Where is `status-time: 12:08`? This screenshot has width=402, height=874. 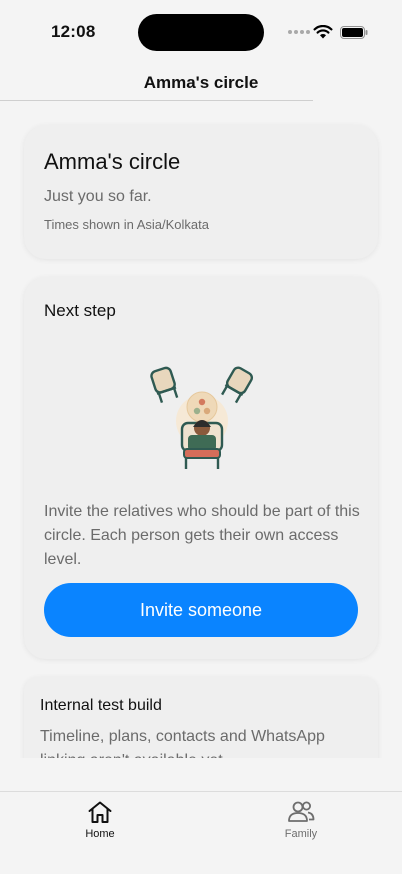
status-time: 12:08 is located at coordinates (73, 31).